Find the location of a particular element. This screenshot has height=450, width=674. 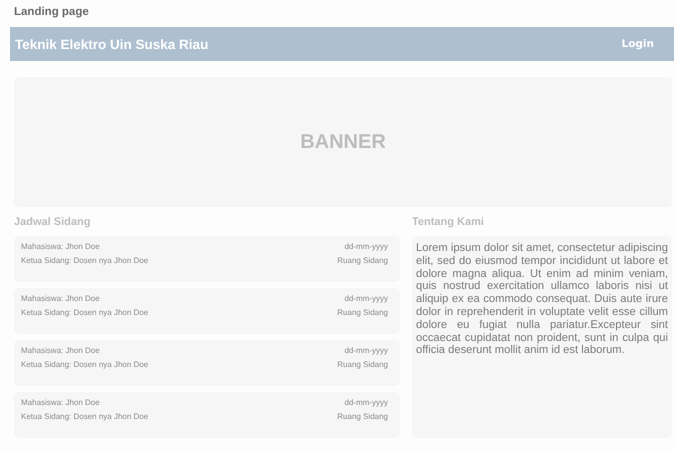

site-title: Teknik Elektro Uin Suska Riau is located at coordinates (111, 44).